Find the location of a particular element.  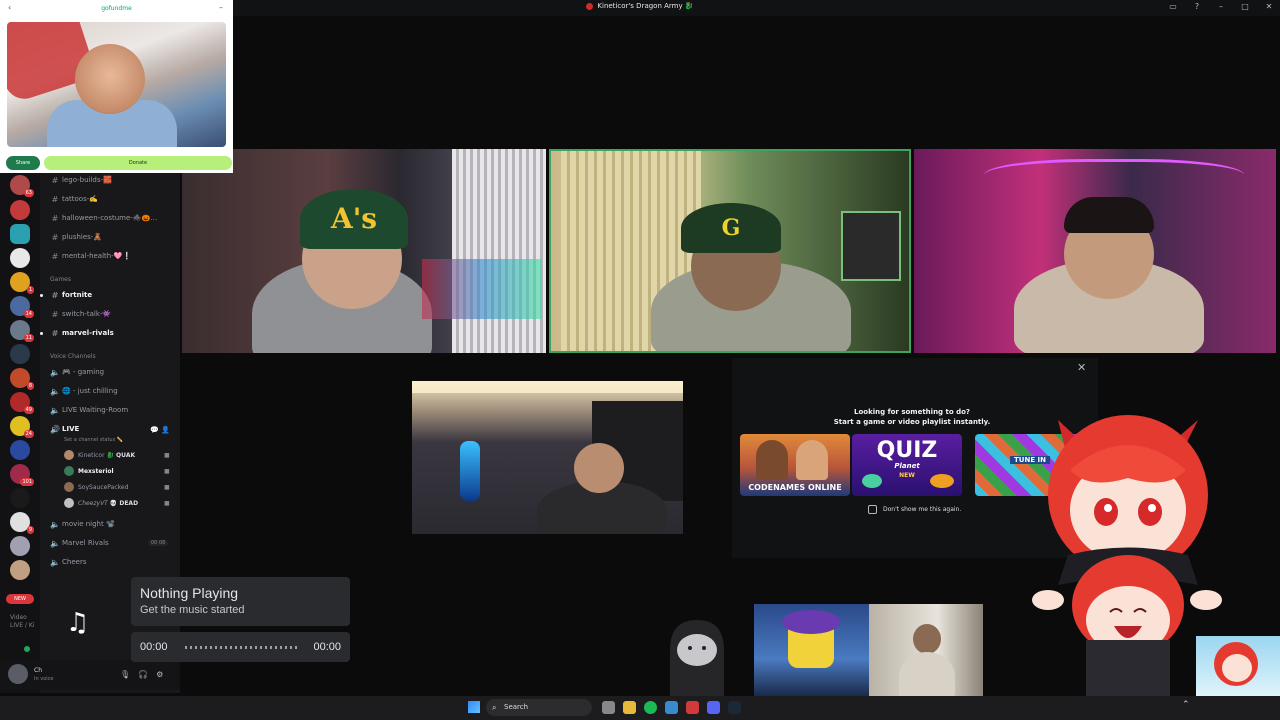

search-icon: ⌕ is located at coordinates (494, 707).